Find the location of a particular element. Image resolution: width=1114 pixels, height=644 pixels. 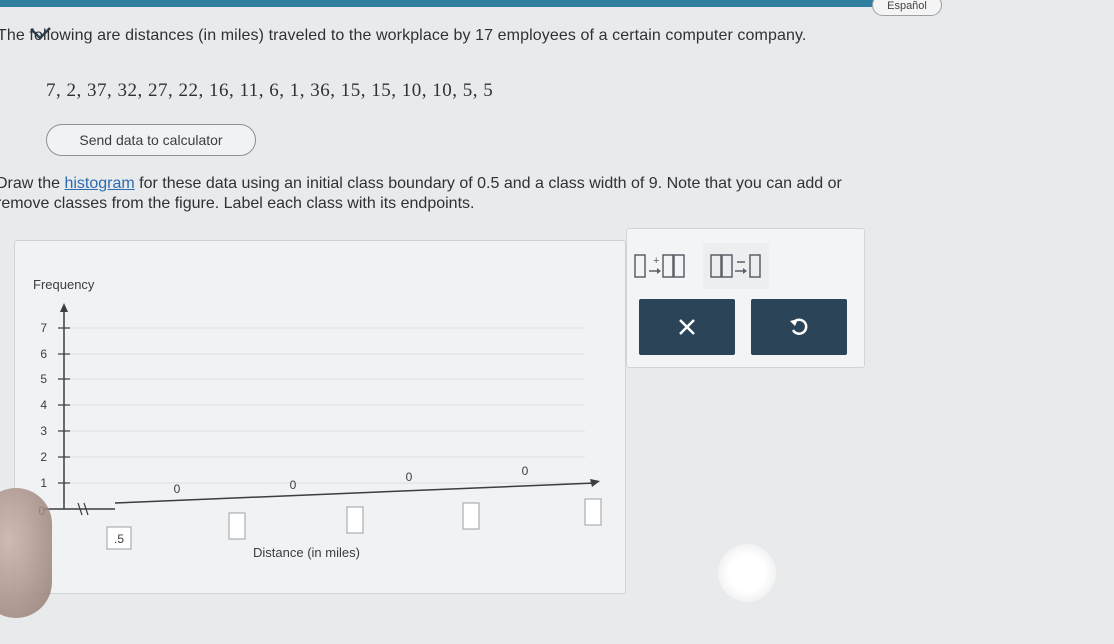

histogram-tools-panel: + is located at coordinates (745, 298).